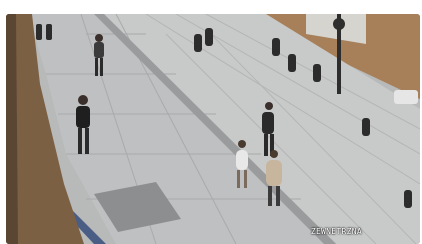 The width and height of the screenshot is (422, 244). Describe the element at coordinates (339, 24) in the screenshot. I see `lamp-head` at that location.